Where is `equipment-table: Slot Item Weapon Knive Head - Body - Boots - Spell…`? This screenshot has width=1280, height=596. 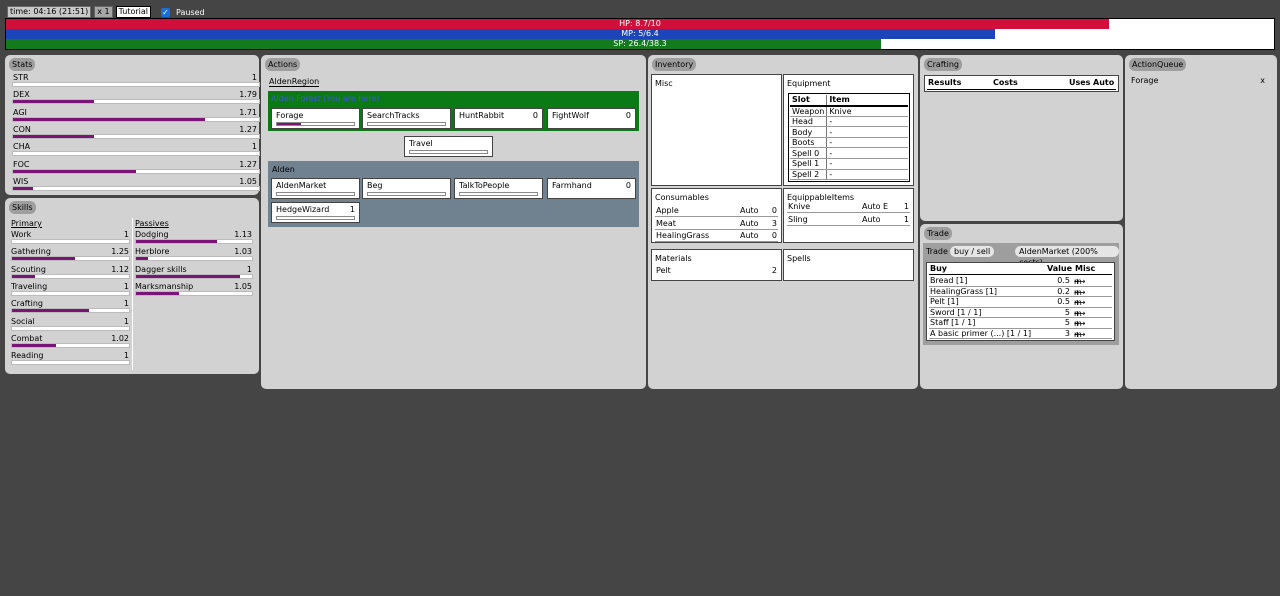 equipment-table: Slot Item Weapon Knive Head - Body - Boots - Spell… is located at coordinates (849, 138).